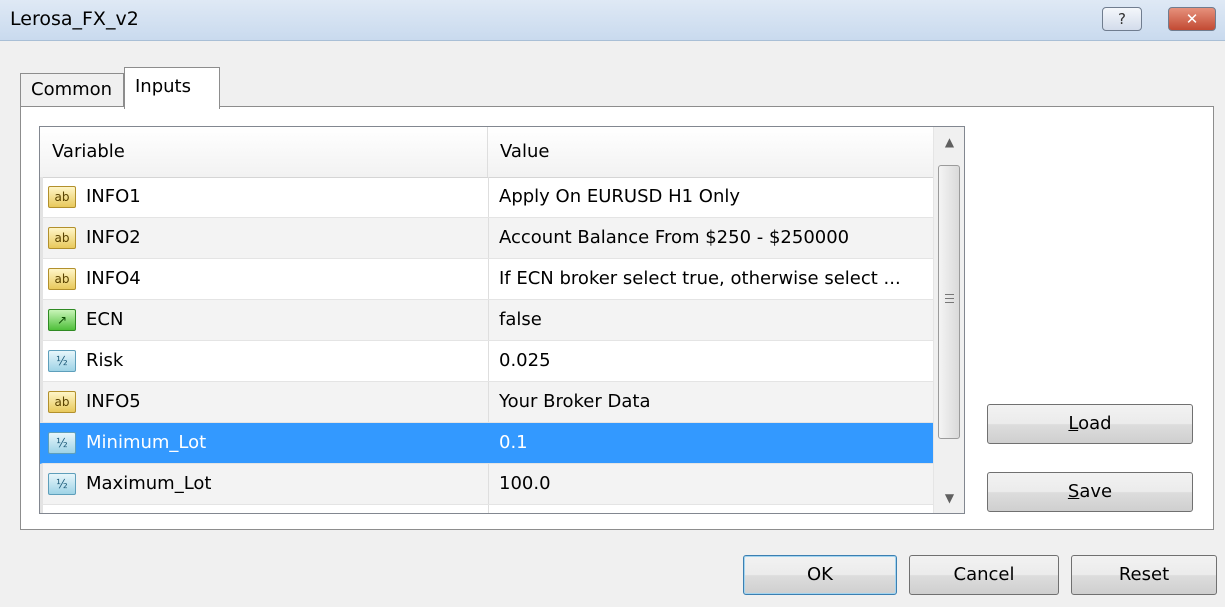  What do you see at coordinates (72, 90) in the screenshot?
I see `tab-common: Common` at bounding box center [72, 90].